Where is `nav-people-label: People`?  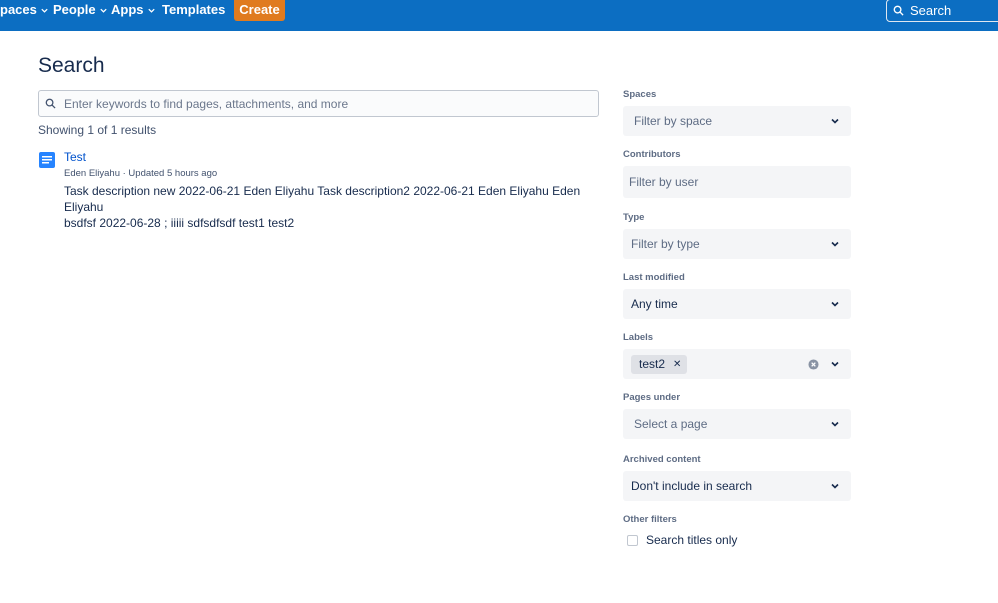 nav-people-label: People is located at coordinates (74, 9).